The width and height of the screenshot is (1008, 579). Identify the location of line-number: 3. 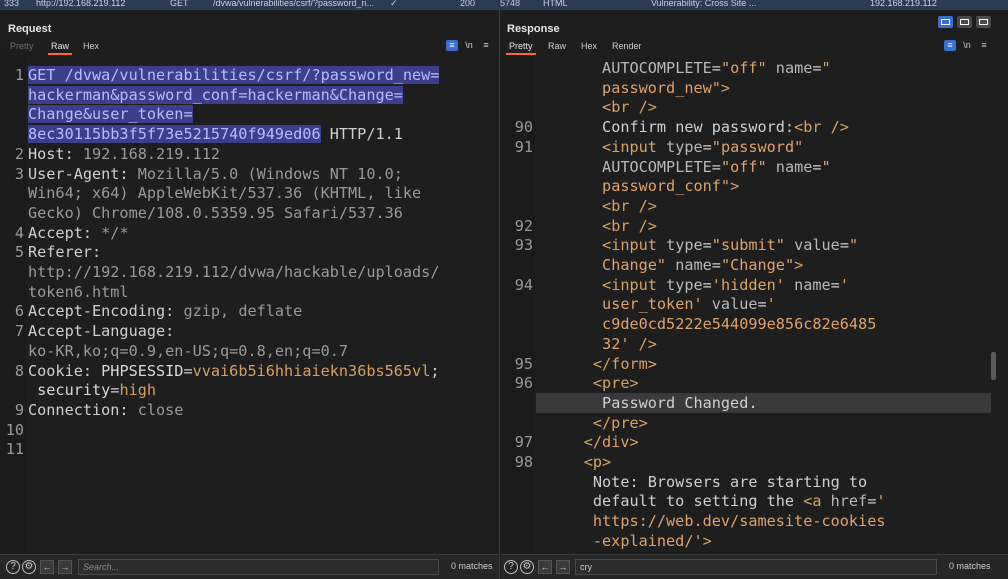
(19, 173).